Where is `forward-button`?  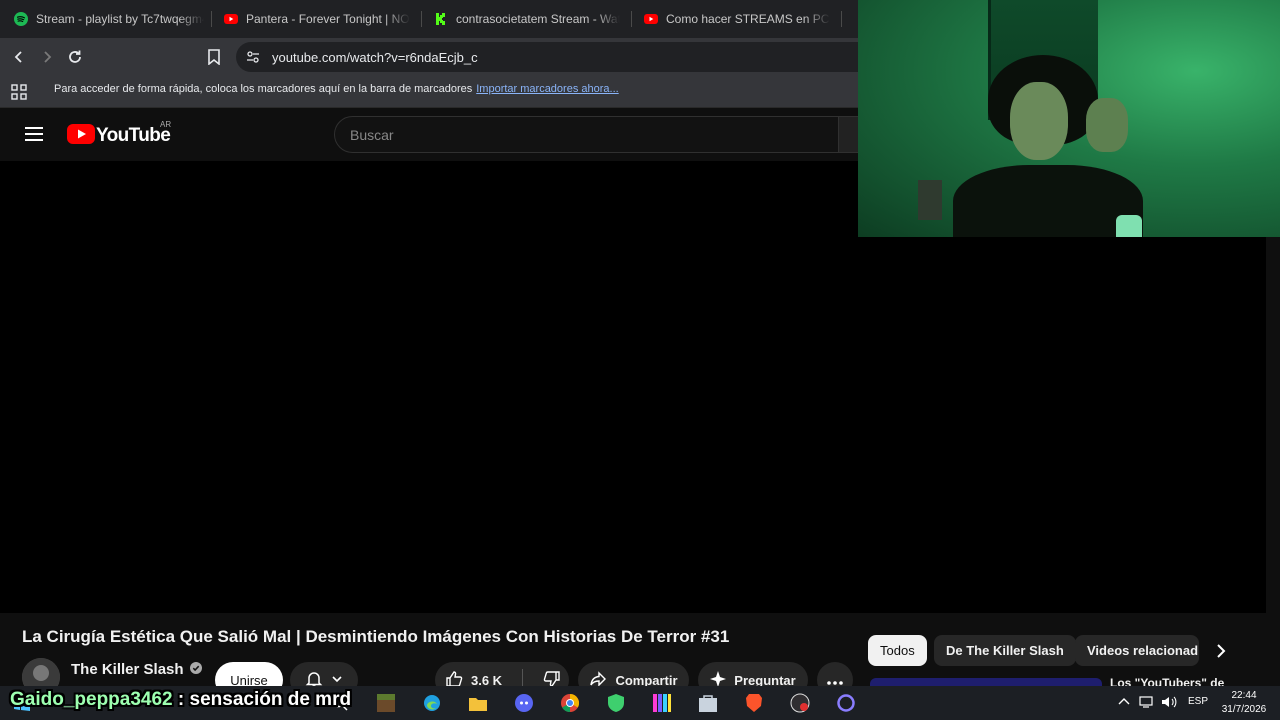 forward-button is located at coordinates (47, 57).